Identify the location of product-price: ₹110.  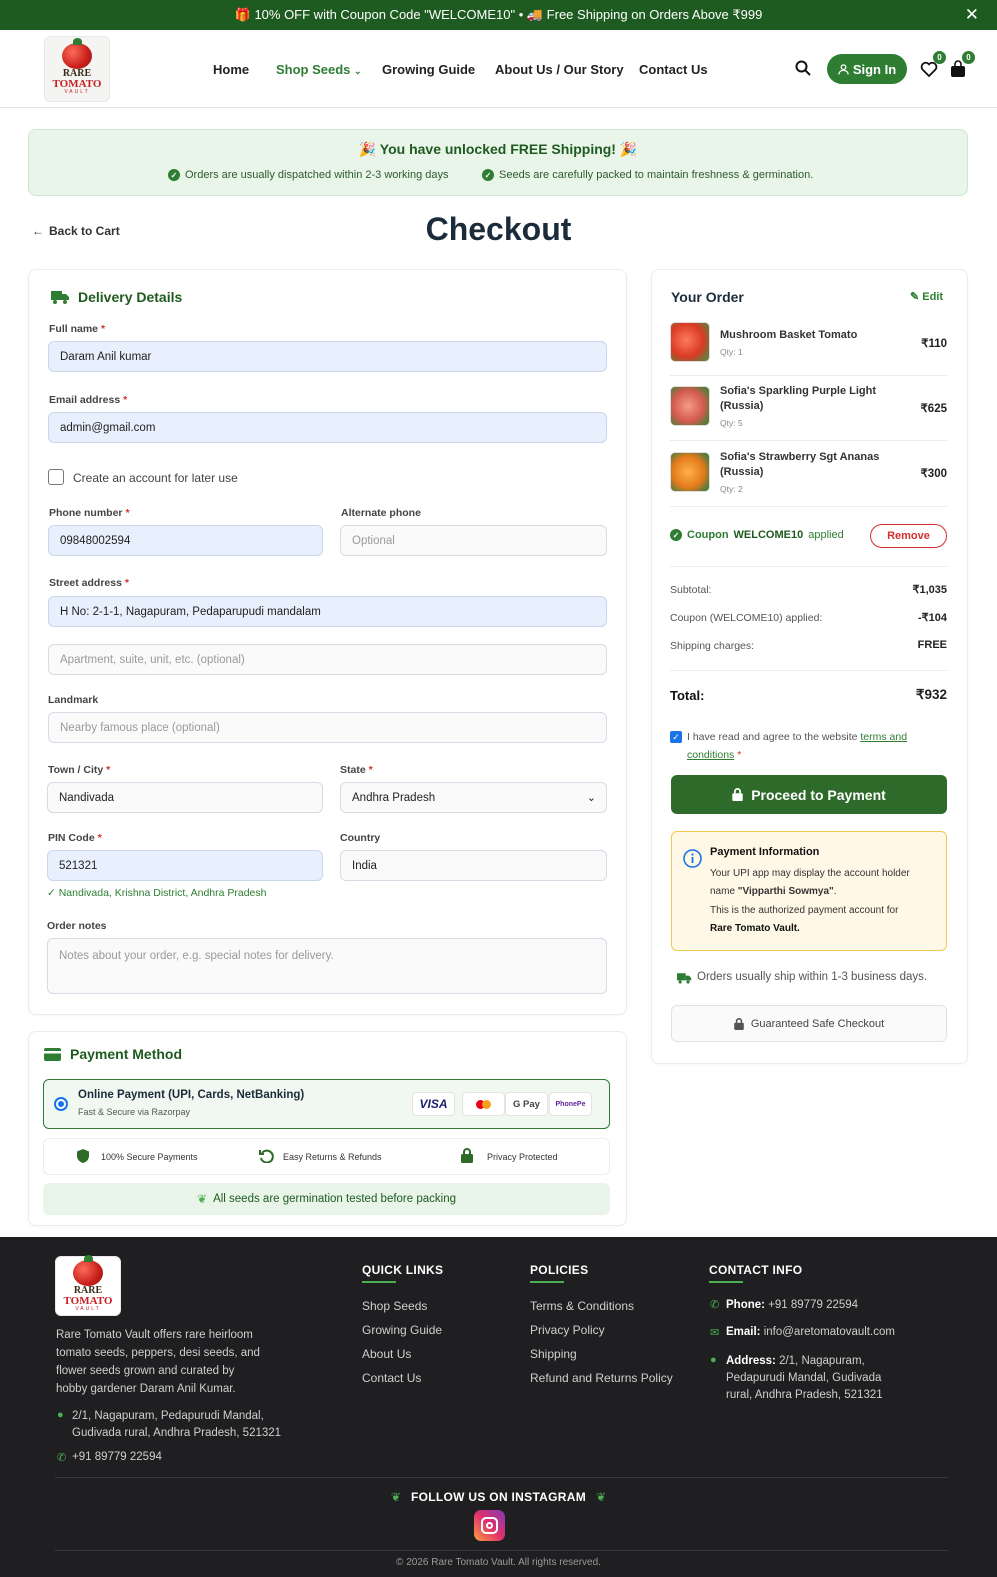
(934, 344).